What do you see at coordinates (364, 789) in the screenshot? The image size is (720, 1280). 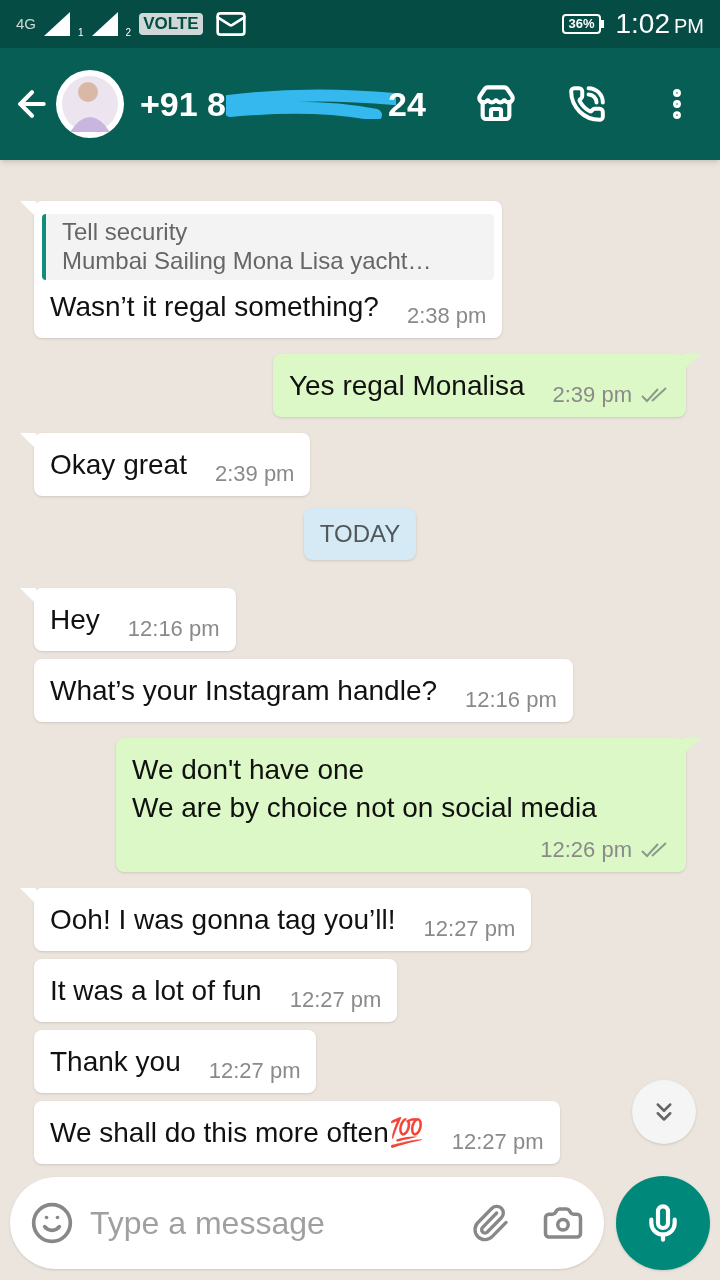 I see `message-text: We don't have one We are by choice not on social media` at bounding box center [364, 789].